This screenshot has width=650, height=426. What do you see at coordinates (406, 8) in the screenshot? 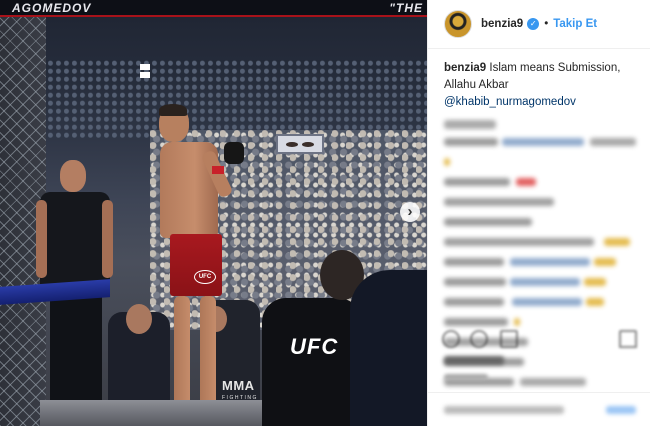
I see `banner-right-text: "THE` at bounding box center [406, 8].